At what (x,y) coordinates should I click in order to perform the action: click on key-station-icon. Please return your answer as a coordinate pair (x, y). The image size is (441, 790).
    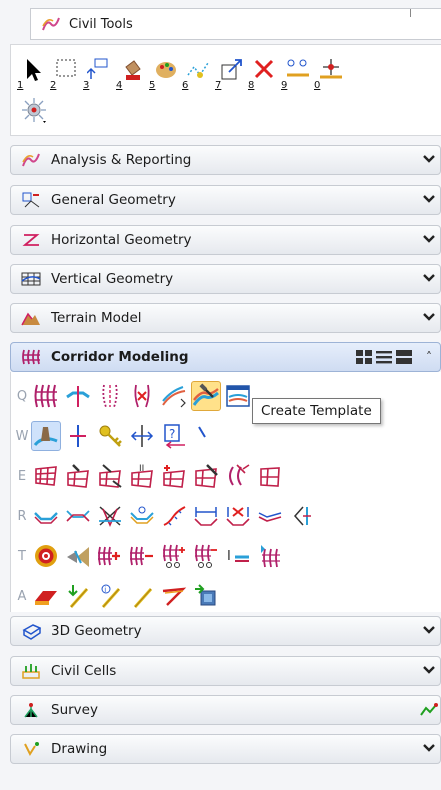
    Looking at the image, I should click on (110, 436).